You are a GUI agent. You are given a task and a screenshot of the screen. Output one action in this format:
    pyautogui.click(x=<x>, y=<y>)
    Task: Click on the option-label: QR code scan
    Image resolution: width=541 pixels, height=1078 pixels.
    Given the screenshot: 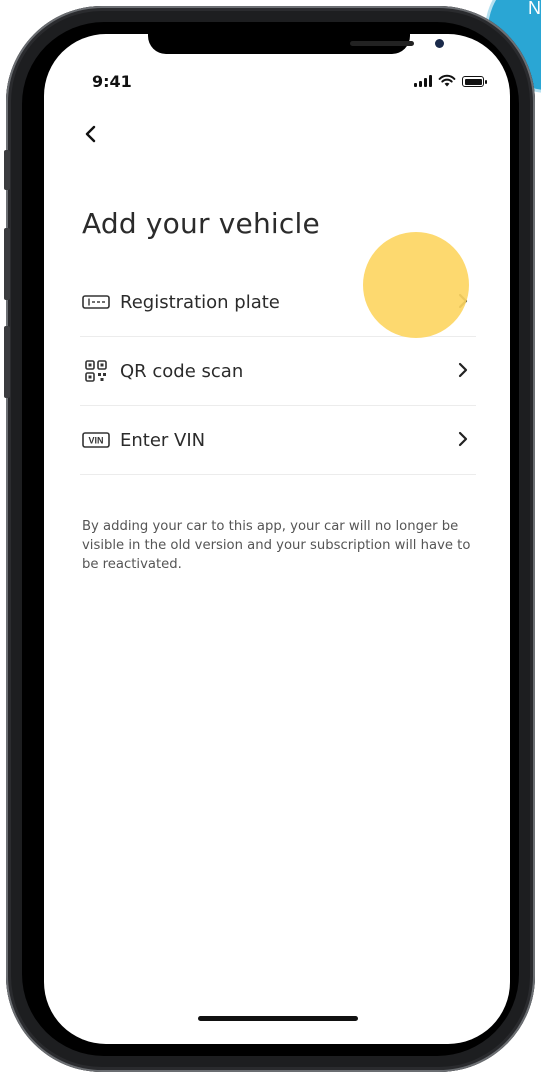 What is the action you would take?
    pyautogui.click(x=182, y=371)
    